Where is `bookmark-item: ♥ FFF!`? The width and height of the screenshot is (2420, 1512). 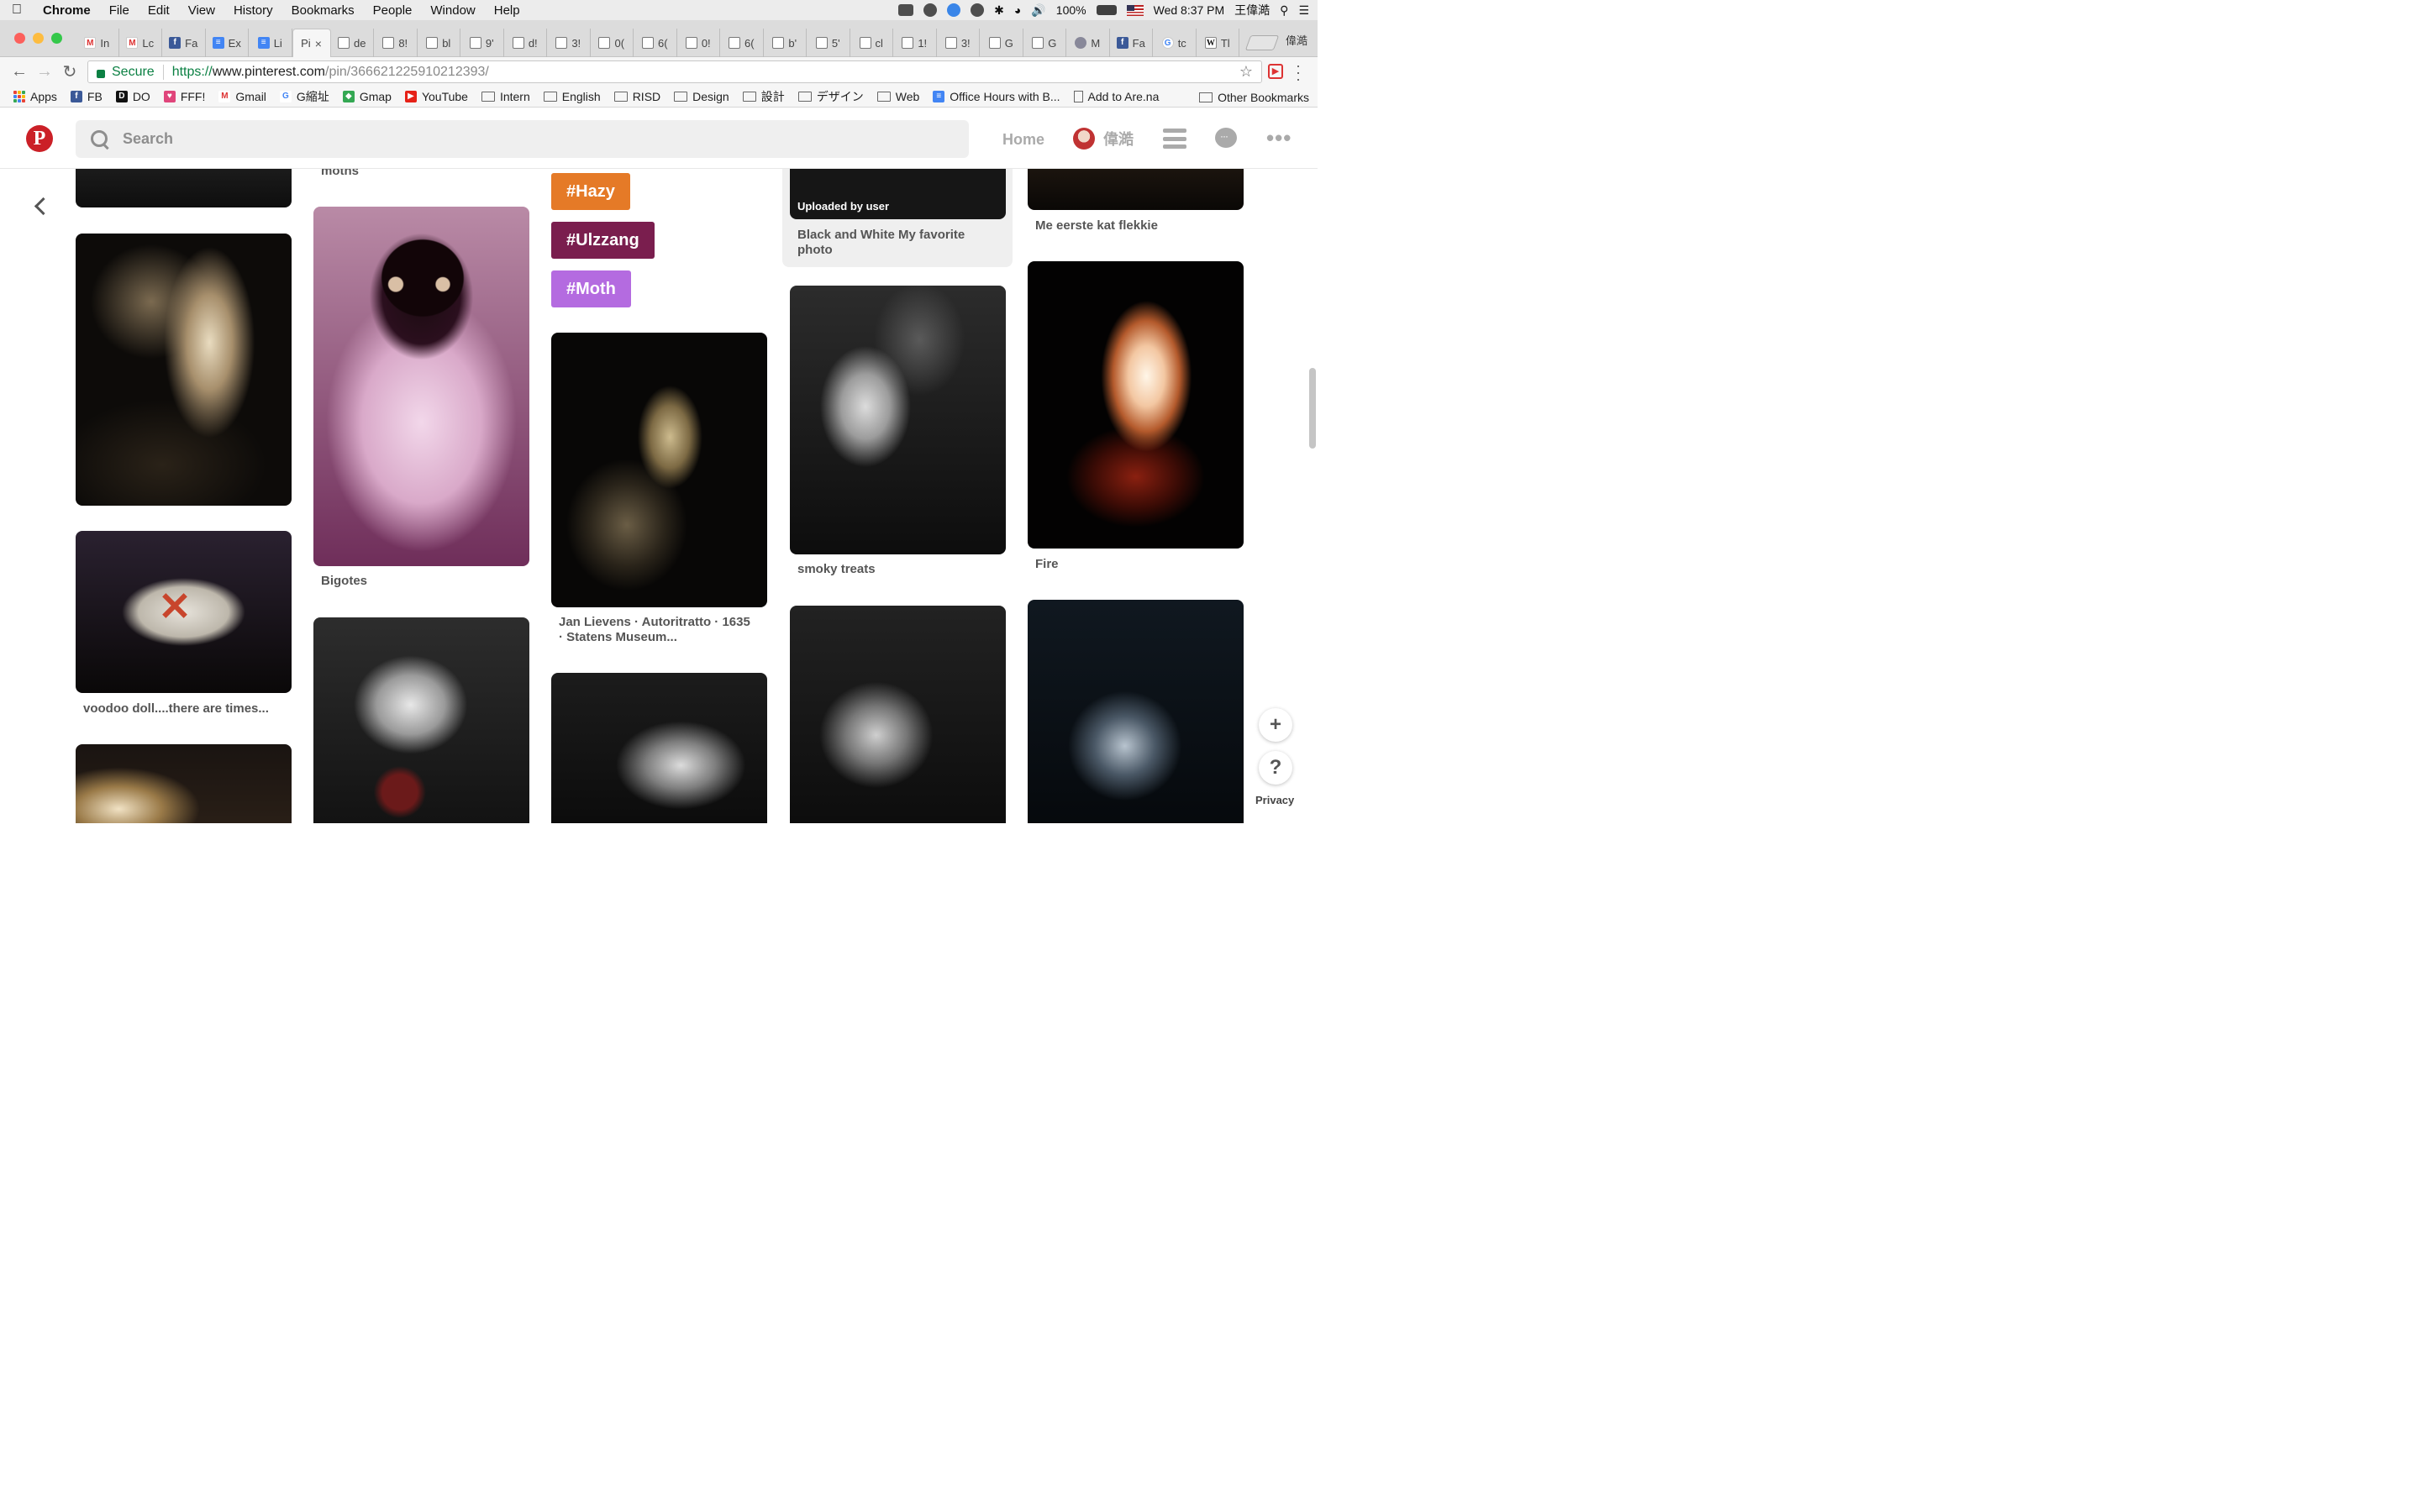
bookmark-item: ♥ FFF! is located at coordinates (184, 96).